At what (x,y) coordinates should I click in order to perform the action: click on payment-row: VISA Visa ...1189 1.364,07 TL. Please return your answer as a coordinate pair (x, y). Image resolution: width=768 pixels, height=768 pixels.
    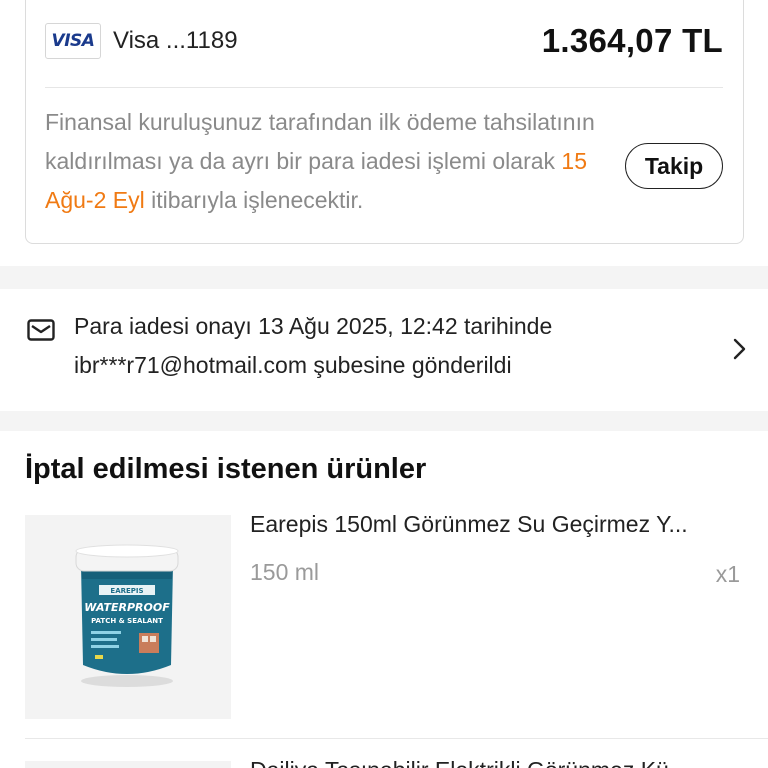
    Looking at the image, I should click on (384, 41).